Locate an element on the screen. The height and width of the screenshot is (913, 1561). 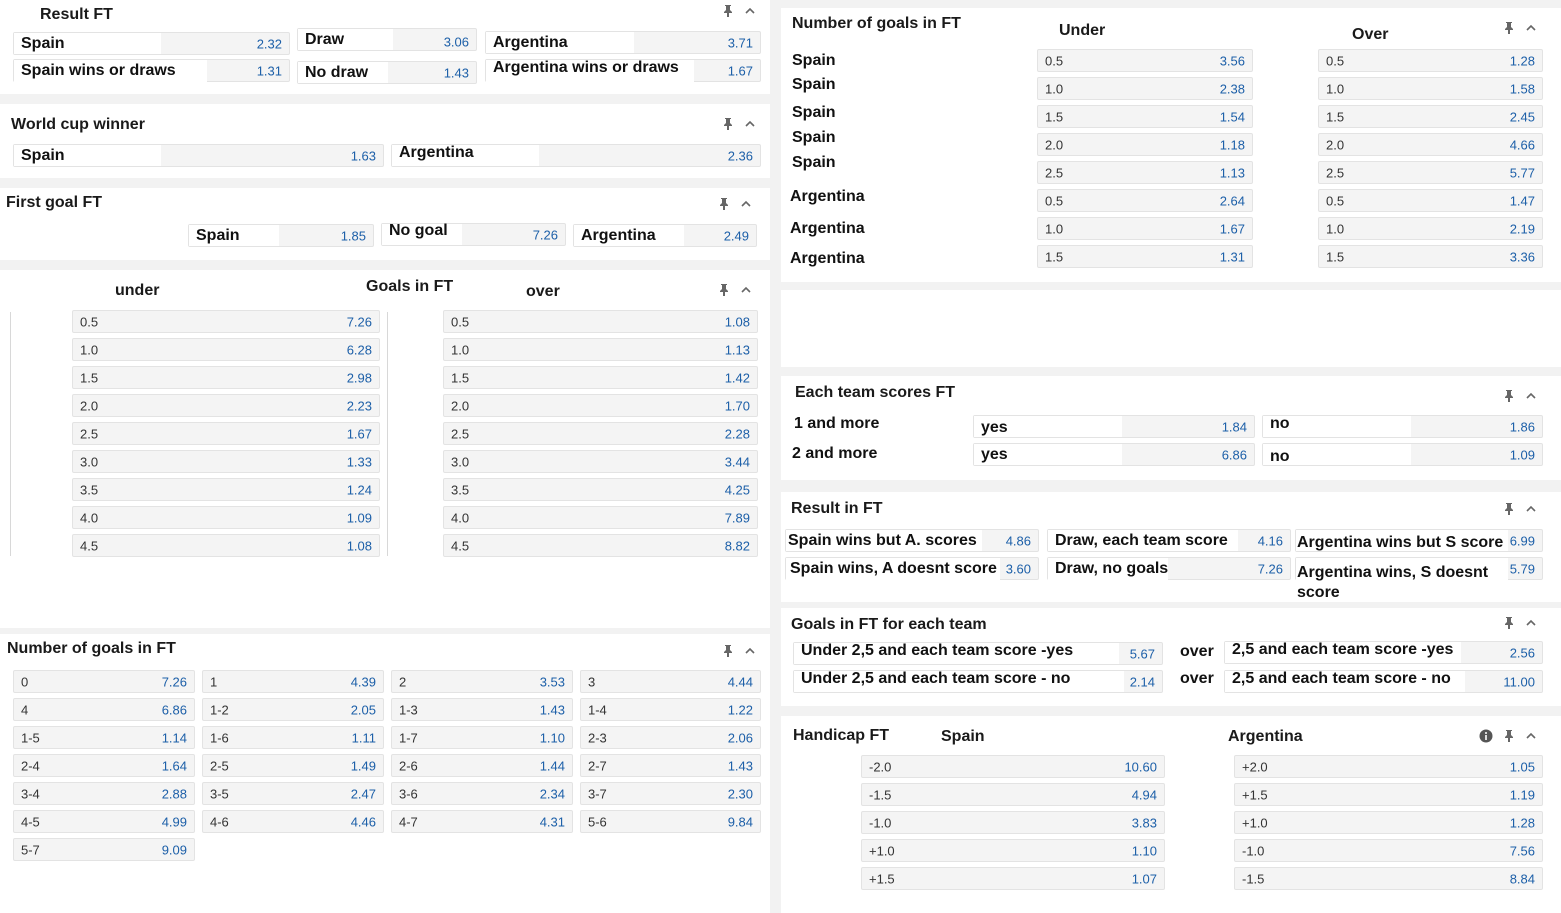
under-odds-button: 2.5 1.13 is located at coordinates (1145, 172).